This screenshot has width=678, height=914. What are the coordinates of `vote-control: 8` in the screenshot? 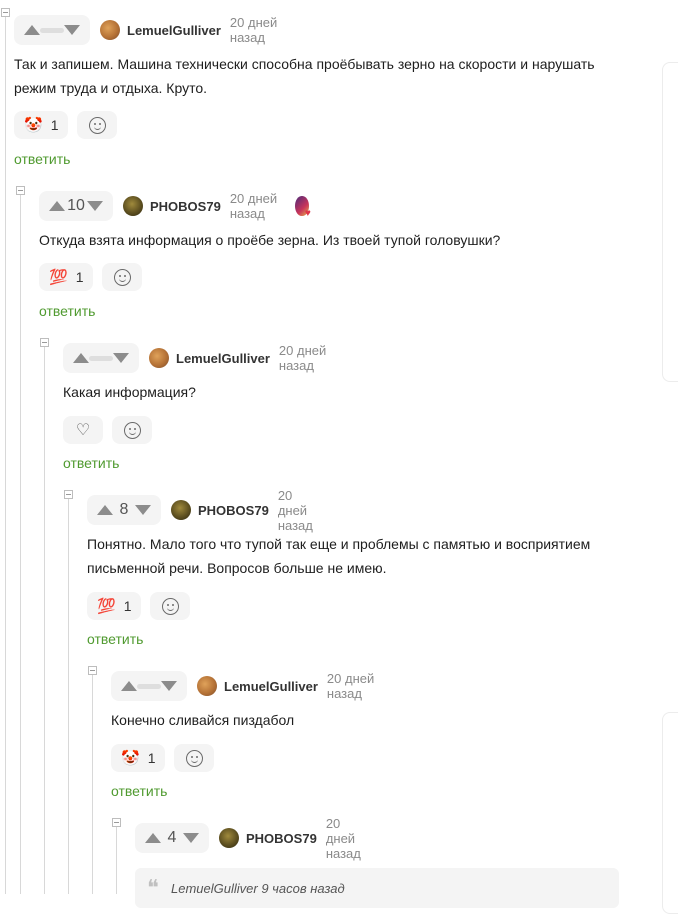 It's located at (124, 510).